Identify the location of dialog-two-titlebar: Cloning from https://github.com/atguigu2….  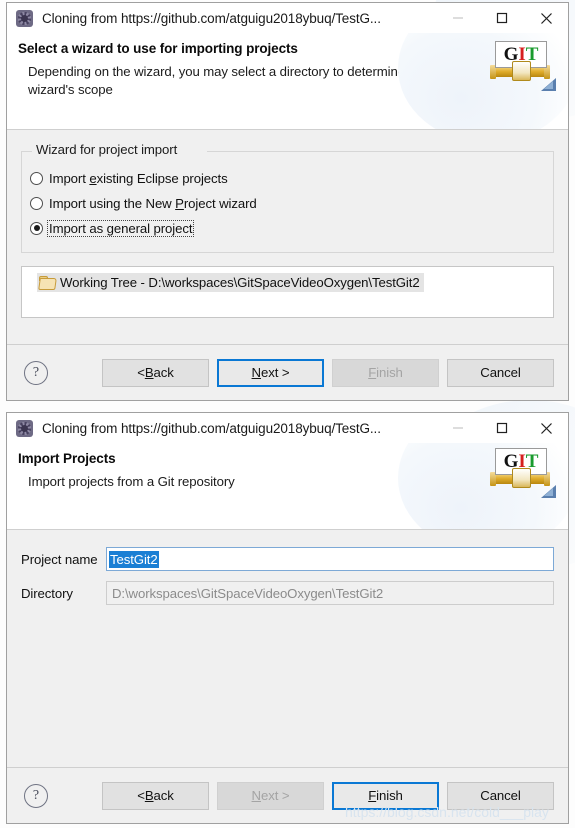
(287, 428).